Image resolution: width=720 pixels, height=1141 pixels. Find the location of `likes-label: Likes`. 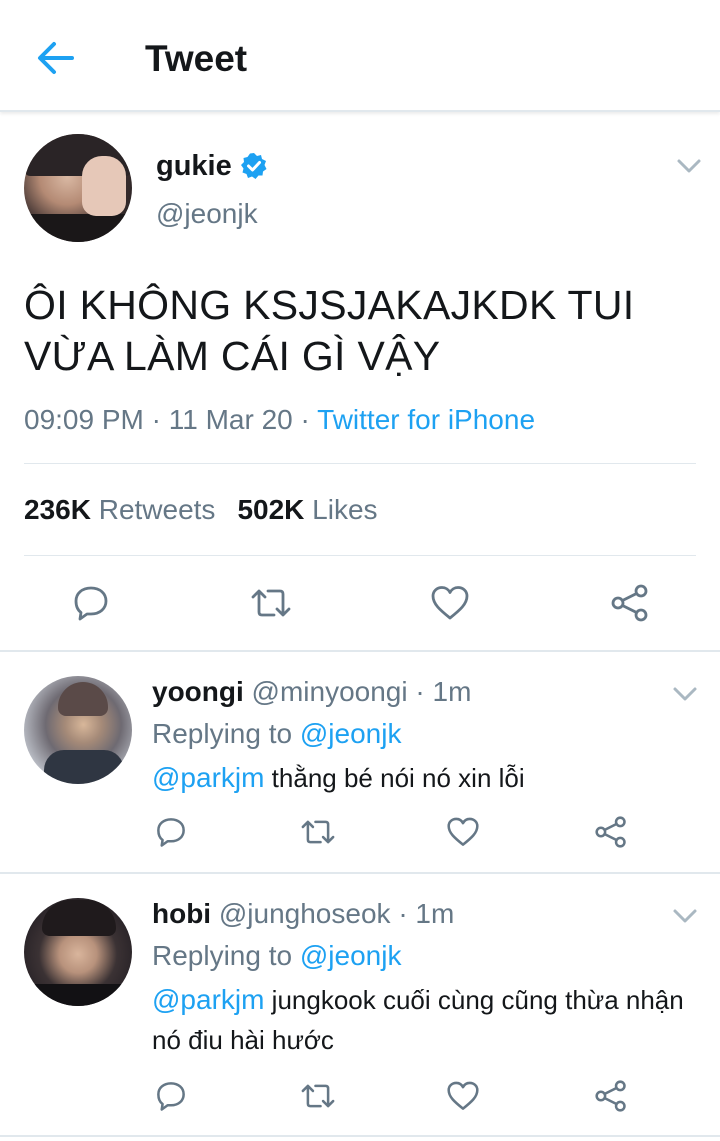

likes-label: Likes is located at coordinates (345, 509).